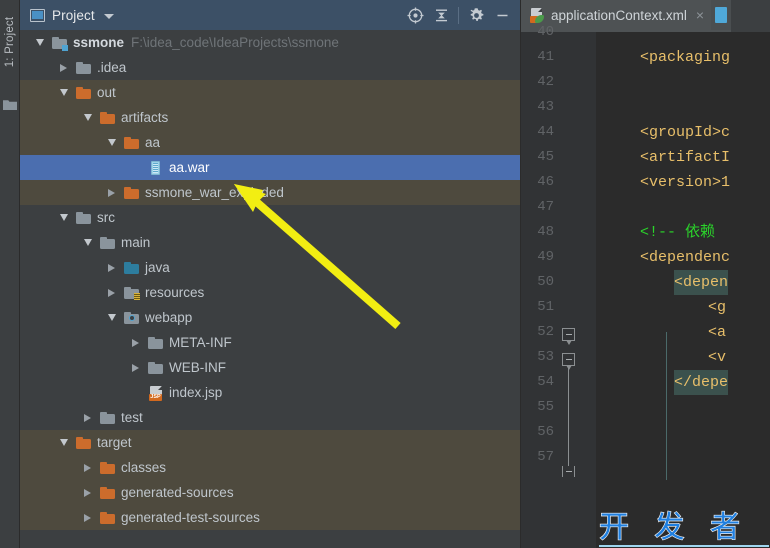 This screenshot has height=548, width=770. What do you see at coordinates (157, 267) in the screenshot?
I see `tree-row-label: java` at bounding box center [157, 267].